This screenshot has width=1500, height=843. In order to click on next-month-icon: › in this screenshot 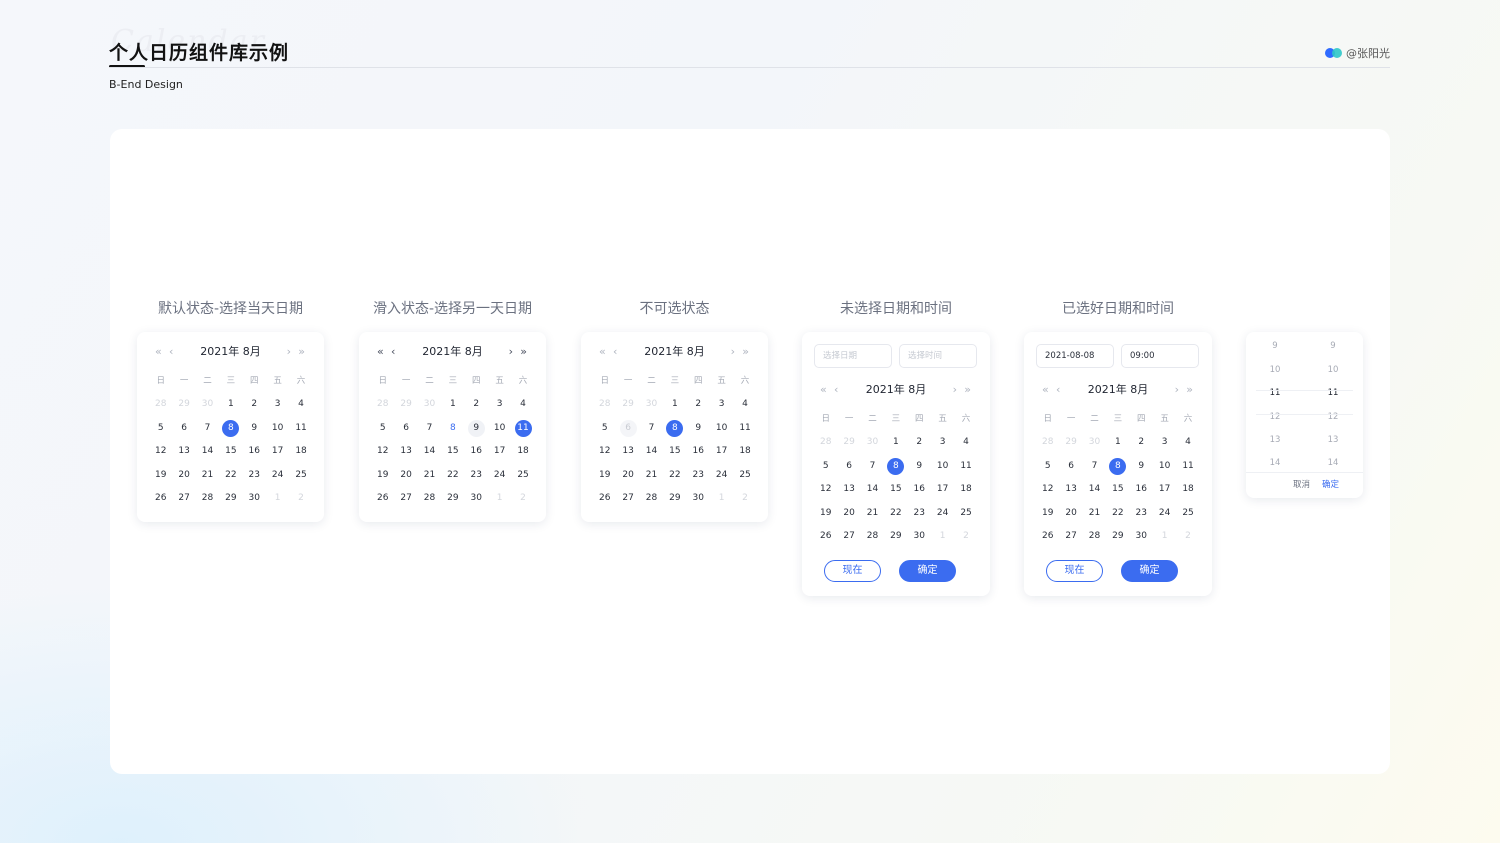, I will do `click(511, 352)`.